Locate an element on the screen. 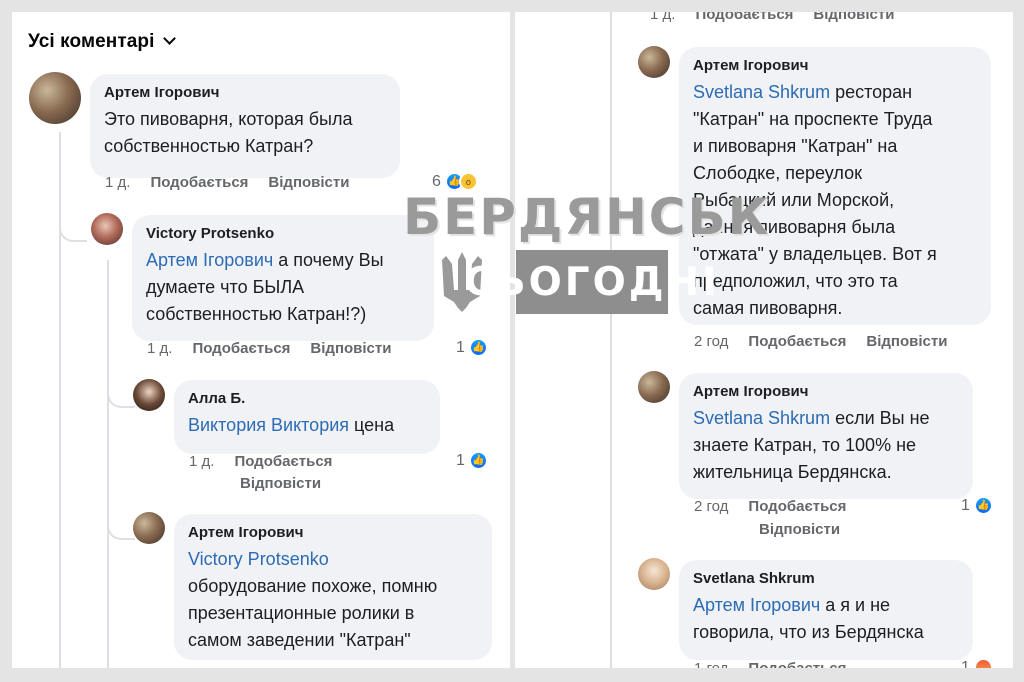 Image resolution: width=1024 pixels, height=682 pixels. comment-text-line: "Катран" на проспекте Труда is located at coordinates (813, 119).